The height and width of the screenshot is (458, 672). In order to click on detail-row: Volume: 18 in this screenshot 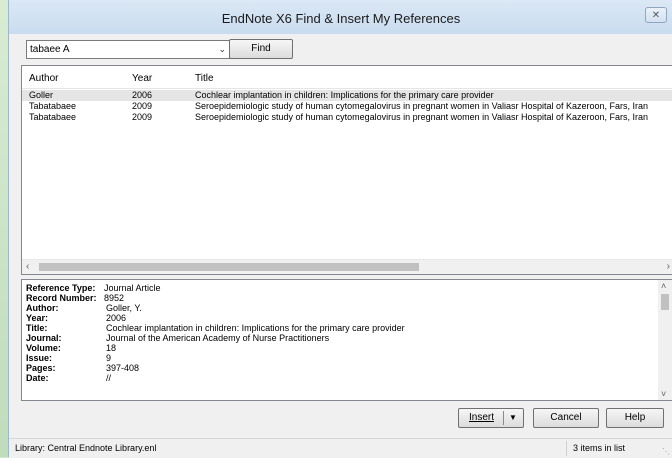, I will do `click(336, 348)`.